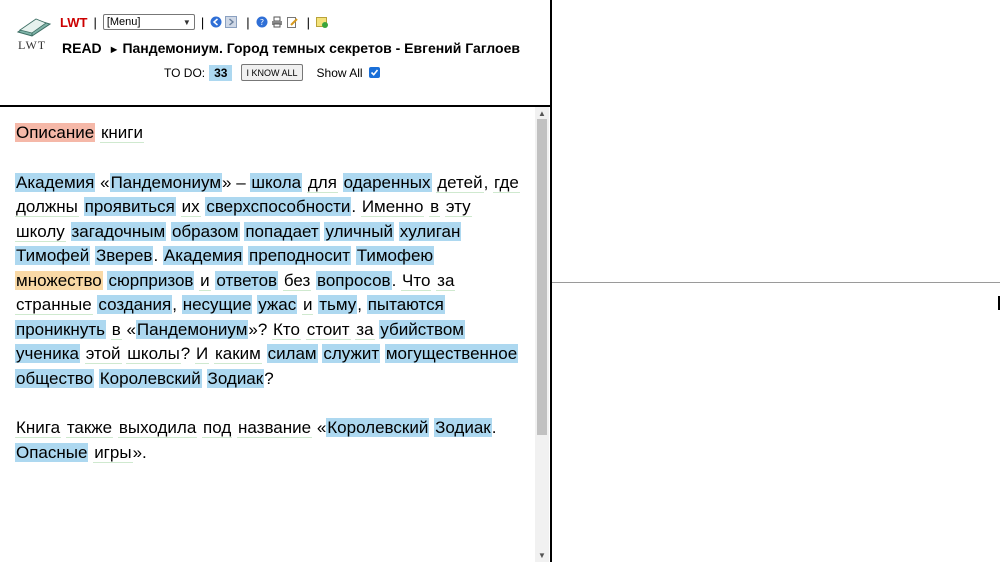  I want to click on word-term: выходила, so click(157, 428).